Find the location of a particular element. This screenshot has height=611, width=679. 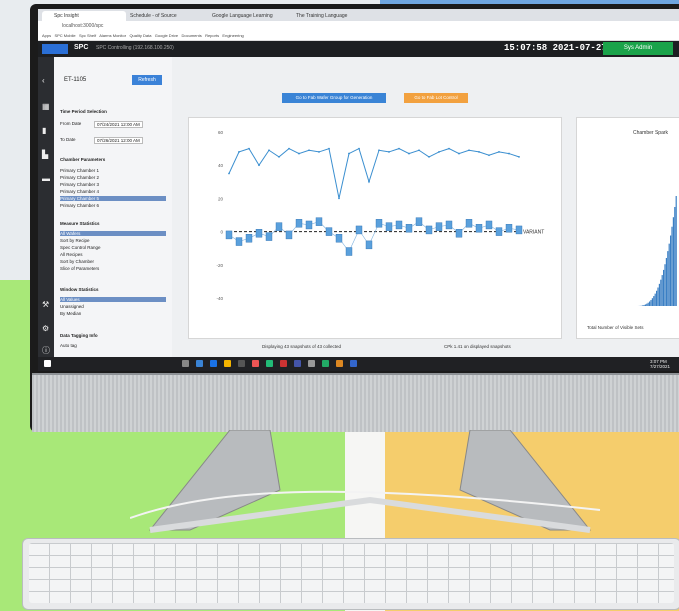

chart-icon: ▙ is located at coordinates (46, 155).